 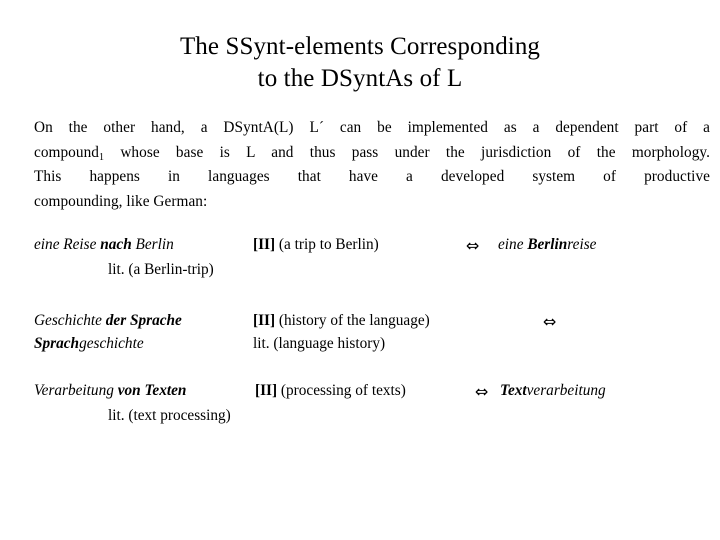 I want to click on example-3-target: Textverarbeitung, so click(x=553, y=391).